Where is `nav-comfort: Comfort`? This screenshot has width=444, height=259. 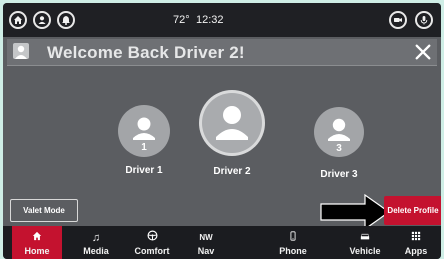 nav-comfort: Comfort is located at coordinates (152, 242).